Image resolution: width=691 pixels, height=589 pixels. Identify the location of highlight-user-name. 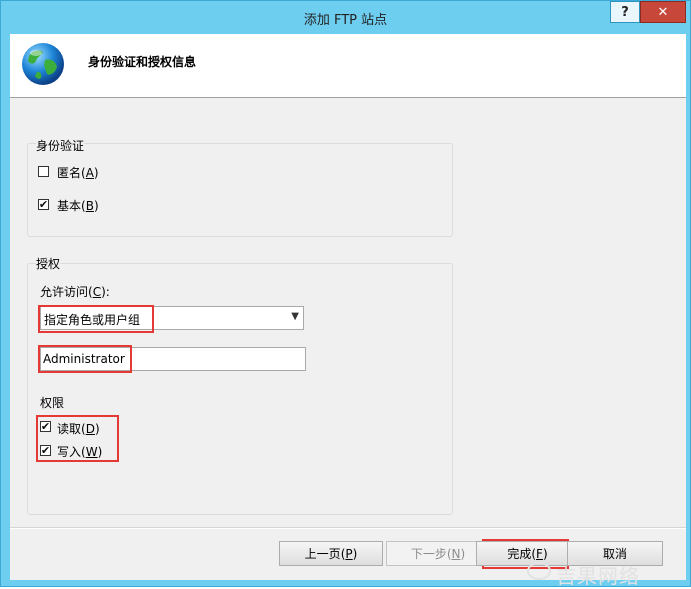
(85, 359).